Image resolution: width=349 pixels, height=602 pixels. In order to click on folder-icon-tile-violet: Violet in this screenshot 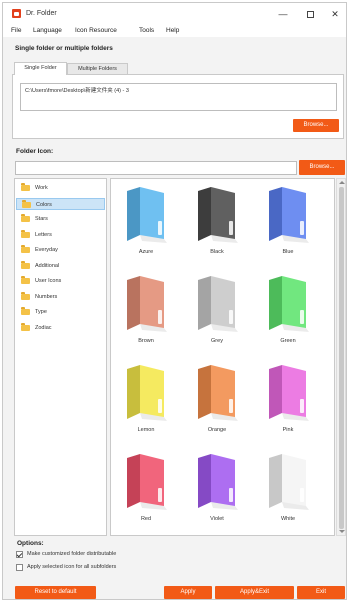, I will do `click(217, 495)`.